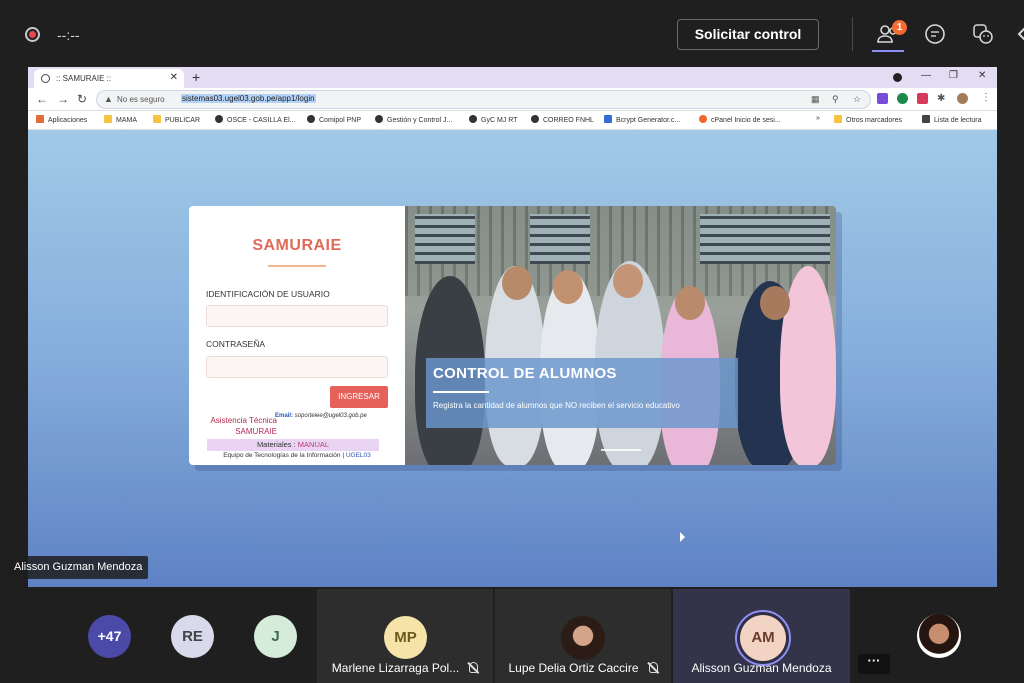  I want to click on participant-name: Lupe Delia Ortiz Caccire, so click(583, 668).